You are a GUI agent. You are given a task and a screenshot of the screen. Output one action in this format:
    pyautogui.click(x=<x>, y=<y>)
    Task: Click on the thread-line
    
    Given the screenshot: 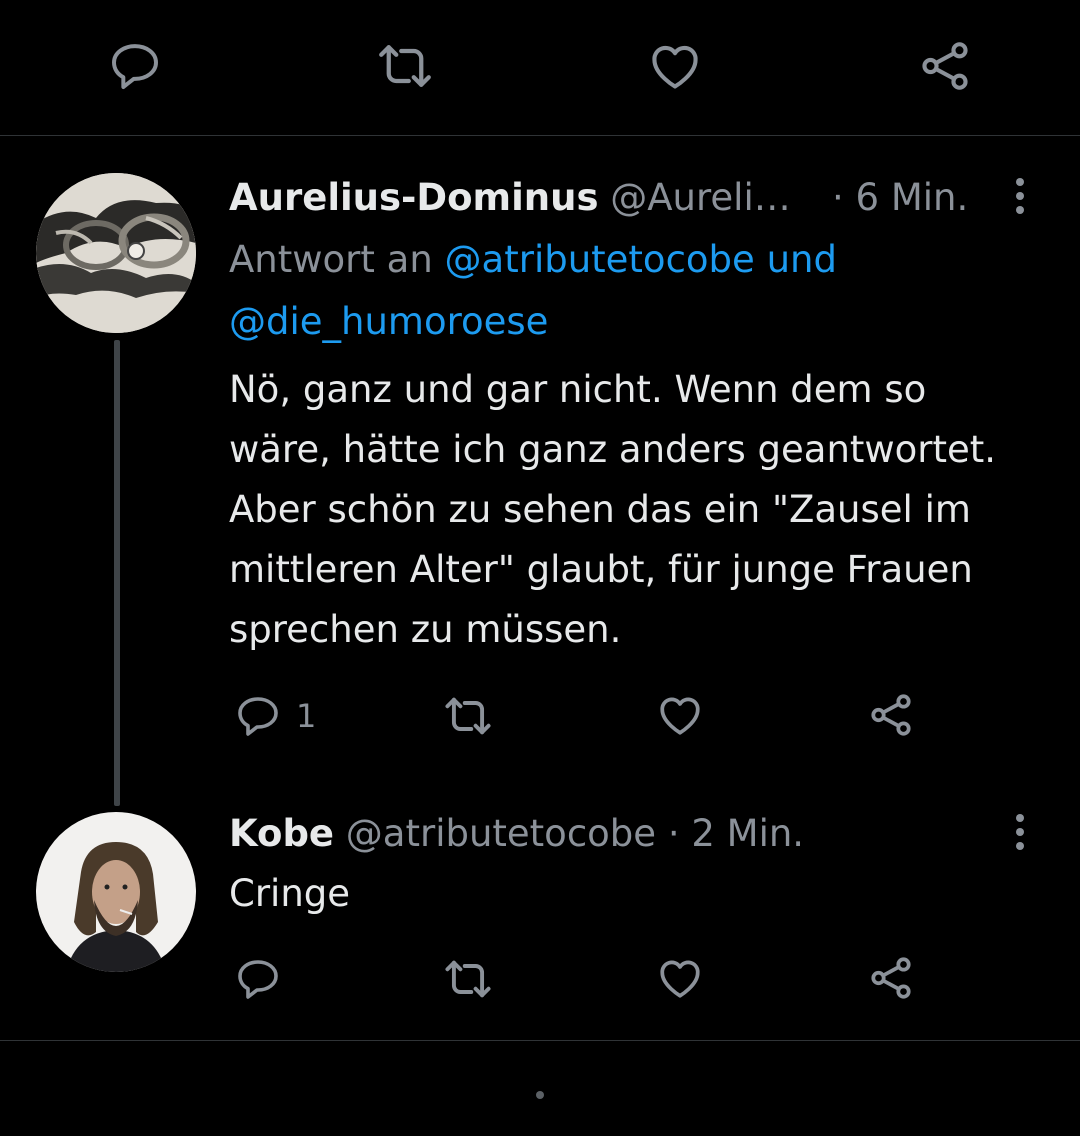 What is the action you would take?
    pyautogui.click(x=117, y=573)
    